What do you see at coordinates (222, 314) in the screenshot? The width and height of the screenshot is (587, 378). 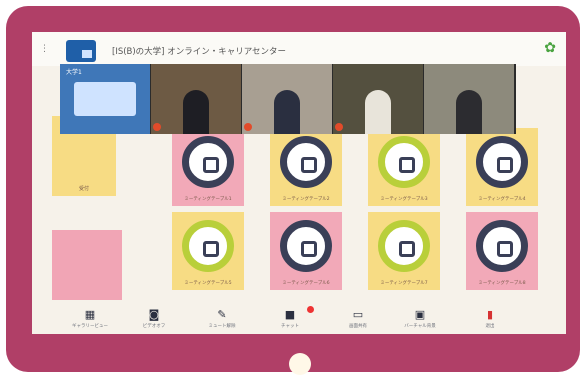 I see `mic-off-icon: ✎` at bounding box center [222, 314].